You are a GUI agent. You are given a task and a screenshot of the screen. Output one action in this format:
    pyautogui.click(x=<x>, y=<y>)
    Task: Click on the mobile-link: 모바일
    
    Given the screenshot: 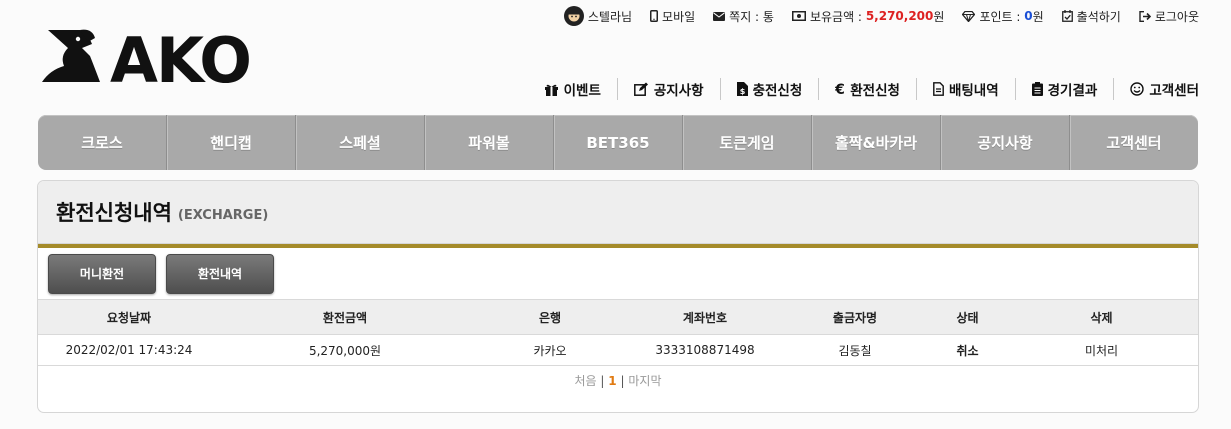 What is the action you would take?
    pyautogui.click(x=672, y=16)
    